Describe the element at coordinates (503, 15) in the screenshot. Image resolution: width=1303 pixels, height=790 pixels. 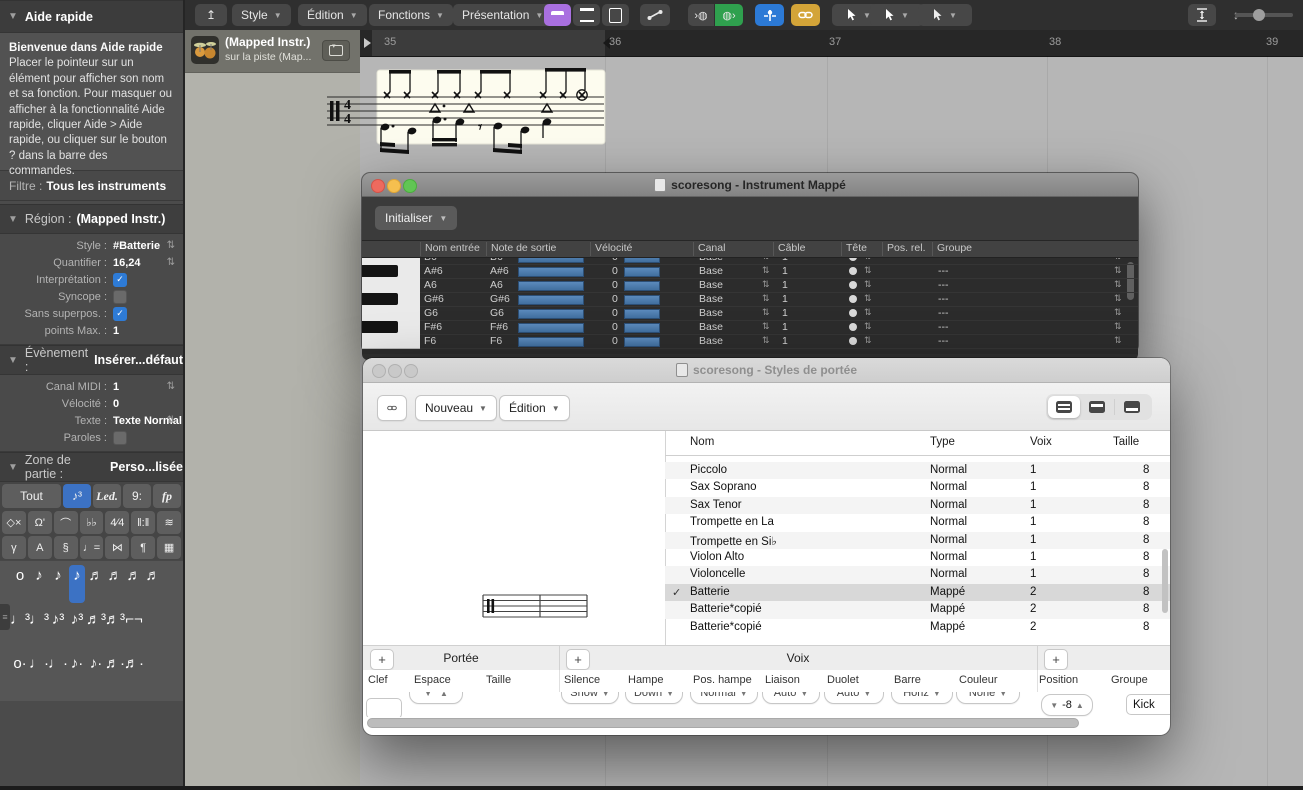
I see `menu-presentation: Présentation ▼` at that location.